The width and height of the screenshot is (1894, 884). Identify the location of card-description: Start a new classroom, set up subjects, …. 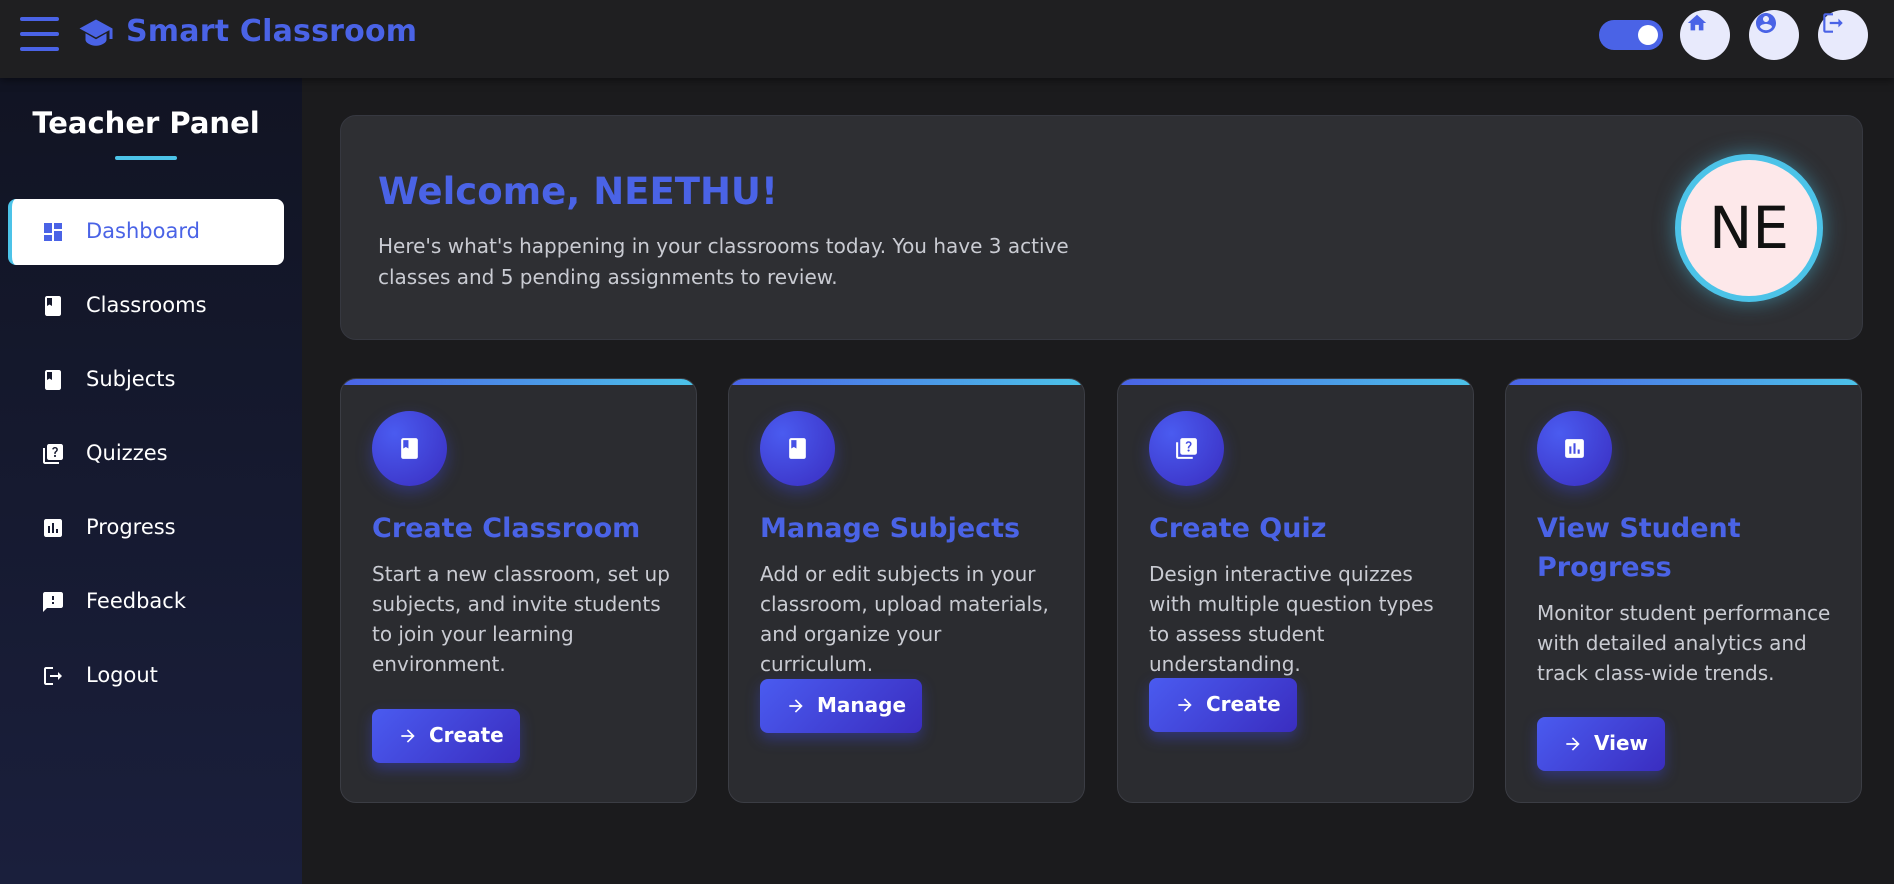
(521, 619).